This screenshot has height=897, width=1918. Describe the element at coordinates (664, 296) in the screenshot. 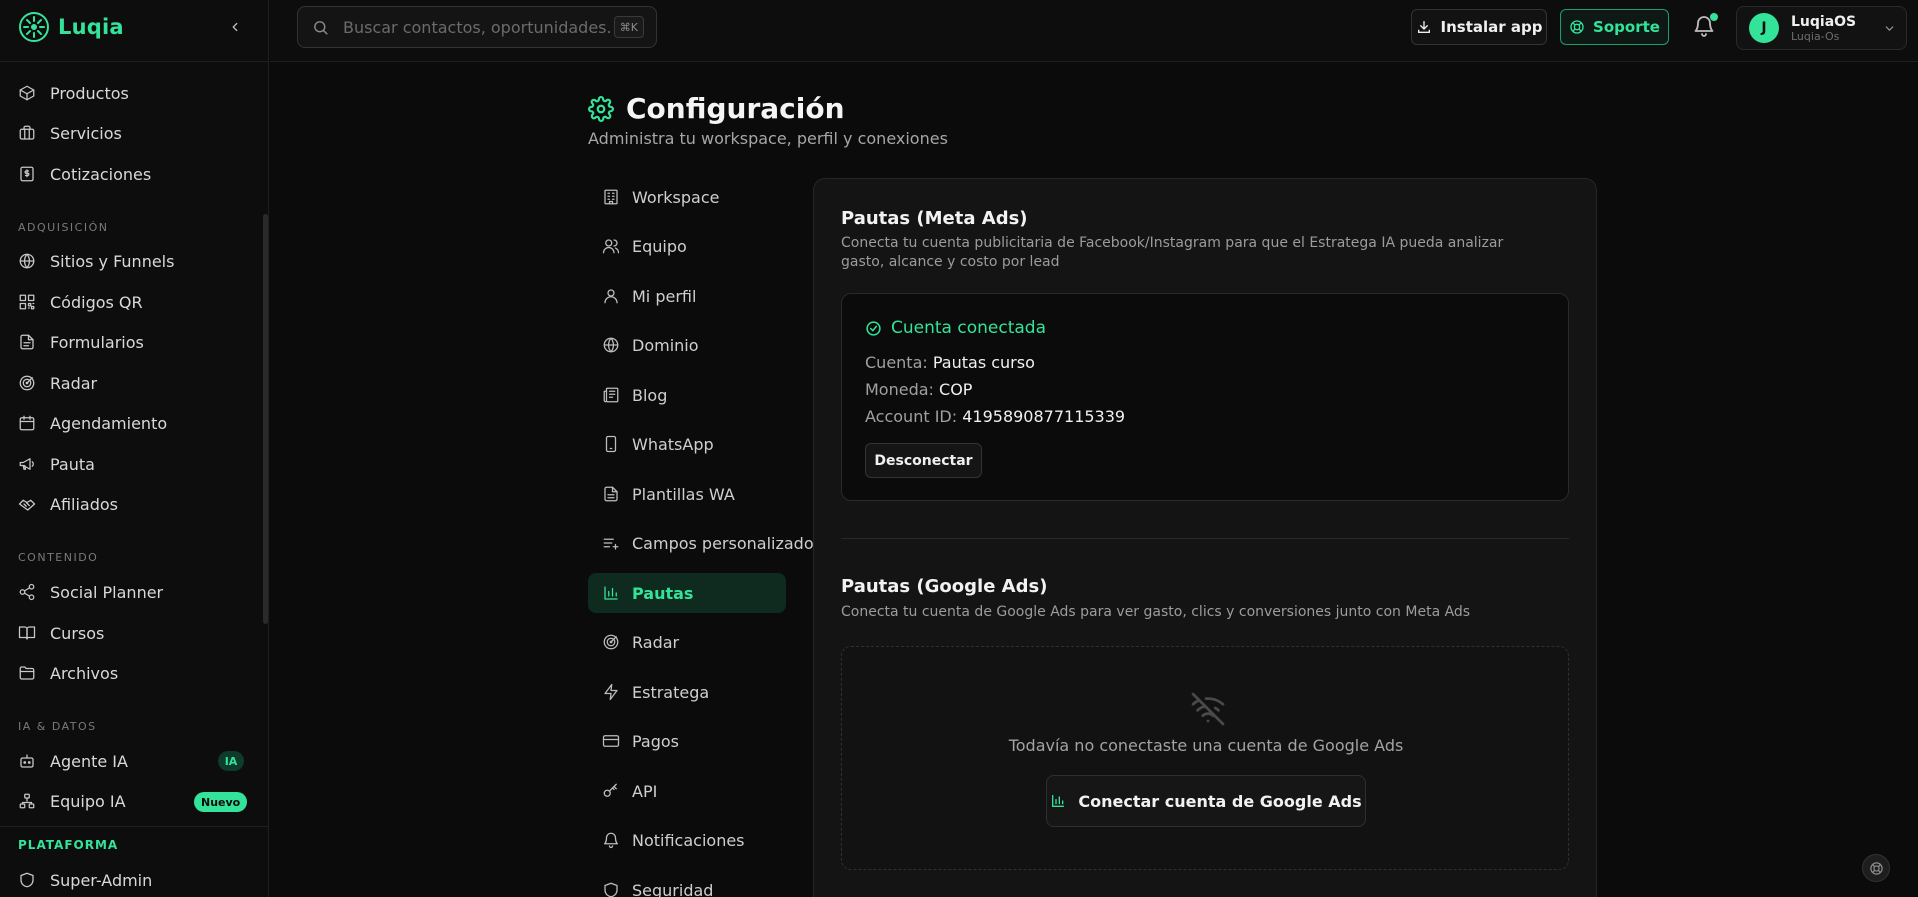

I see `settings-tab-label: Mi perfil` at that location.